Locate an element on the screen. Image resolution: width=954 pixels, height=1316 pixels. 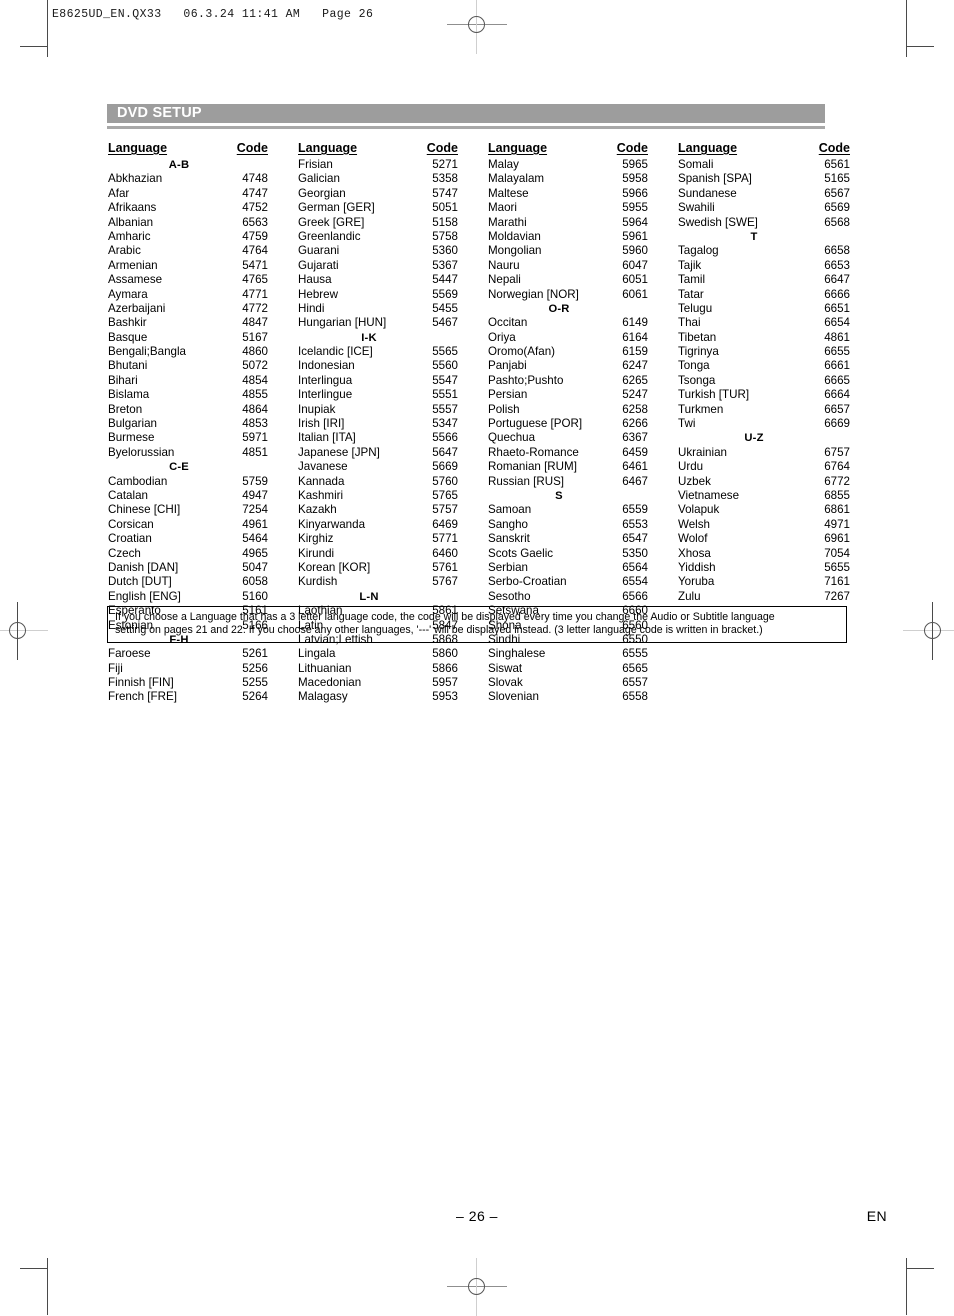
language-code: 6666 is located at coordinates (837, 294).